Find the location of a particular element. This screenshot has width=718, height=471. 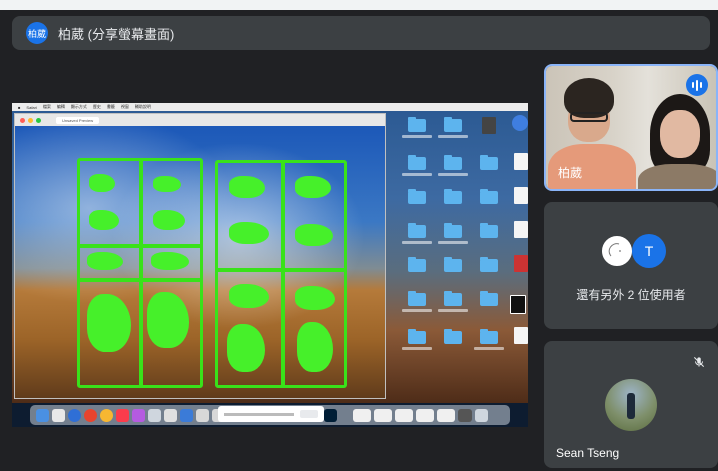

avatar: T is located at coordinates (649, 251).